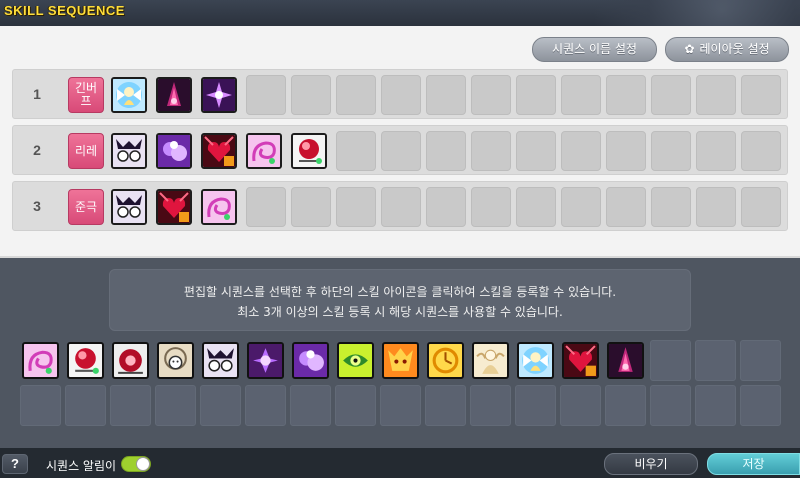 The height and width of the screenshot is (478, 800). I want to click on golden-clock-art, so click(445, 360).